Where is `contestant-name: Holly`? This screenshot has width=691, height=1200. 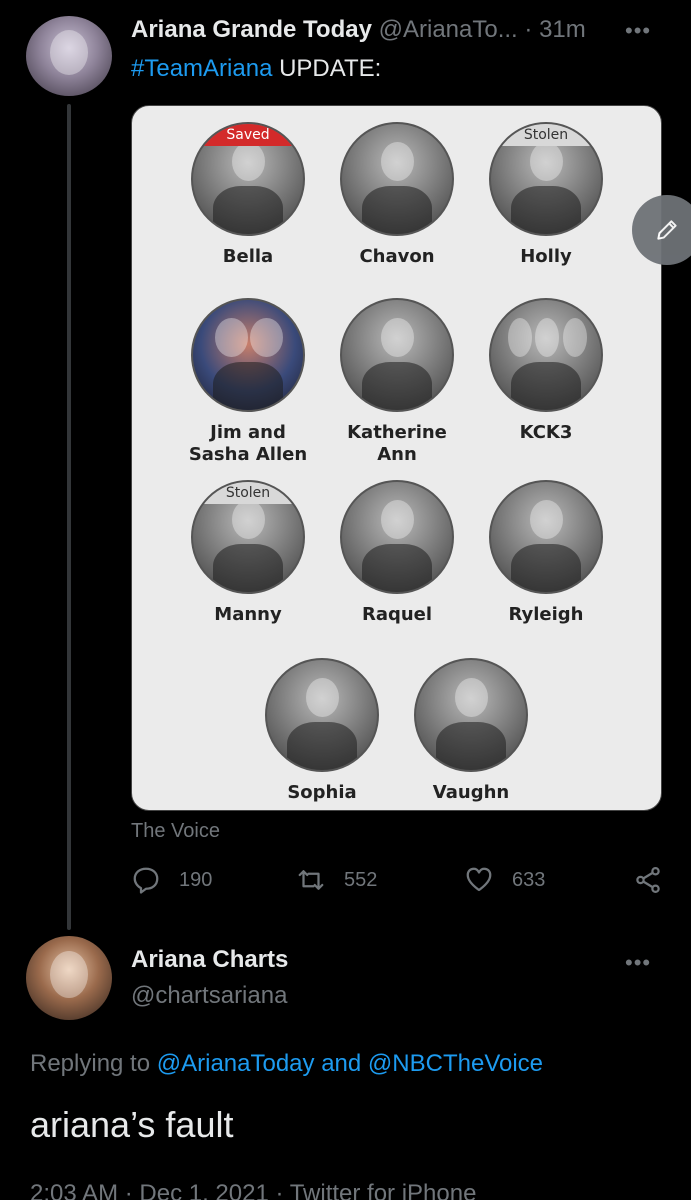 contestant-name: Holly is located at coordinates (546, 256).